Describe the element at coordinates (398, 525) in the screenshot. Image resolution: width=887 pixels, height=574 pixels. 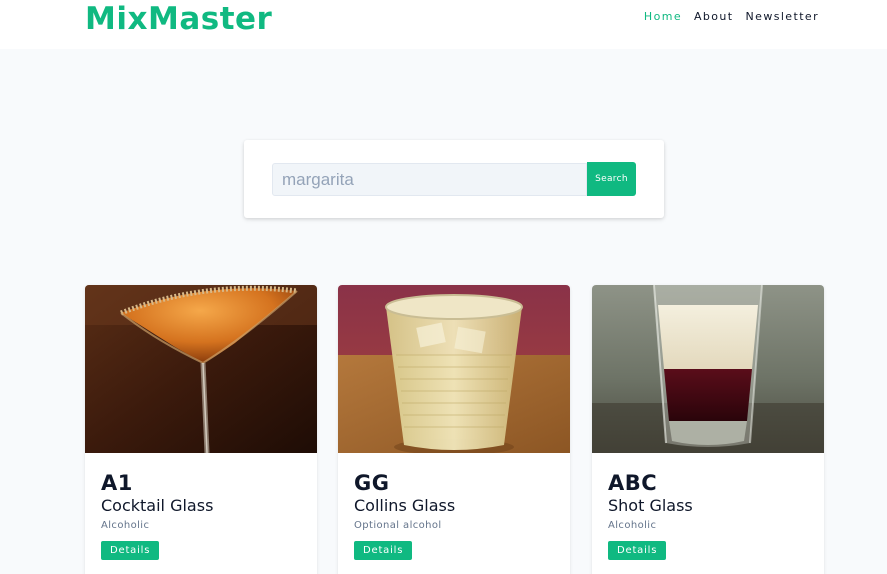
I see `alcohol-info: Optional alcohol` at that location.